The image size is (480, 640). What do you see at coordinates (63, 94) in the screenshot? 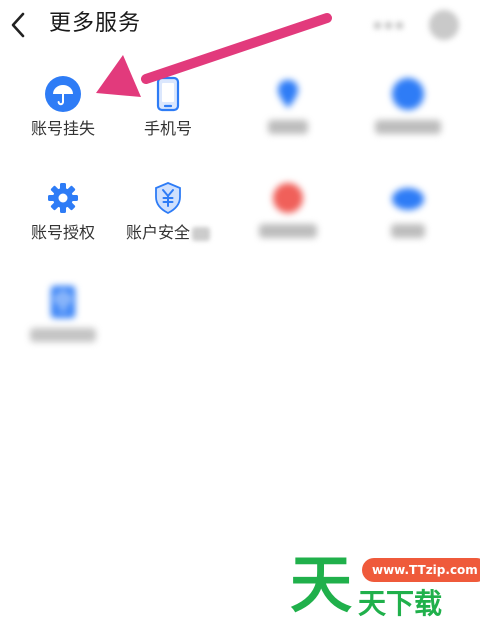
I see `umbrella-icon` at bounding box center [63, 94].